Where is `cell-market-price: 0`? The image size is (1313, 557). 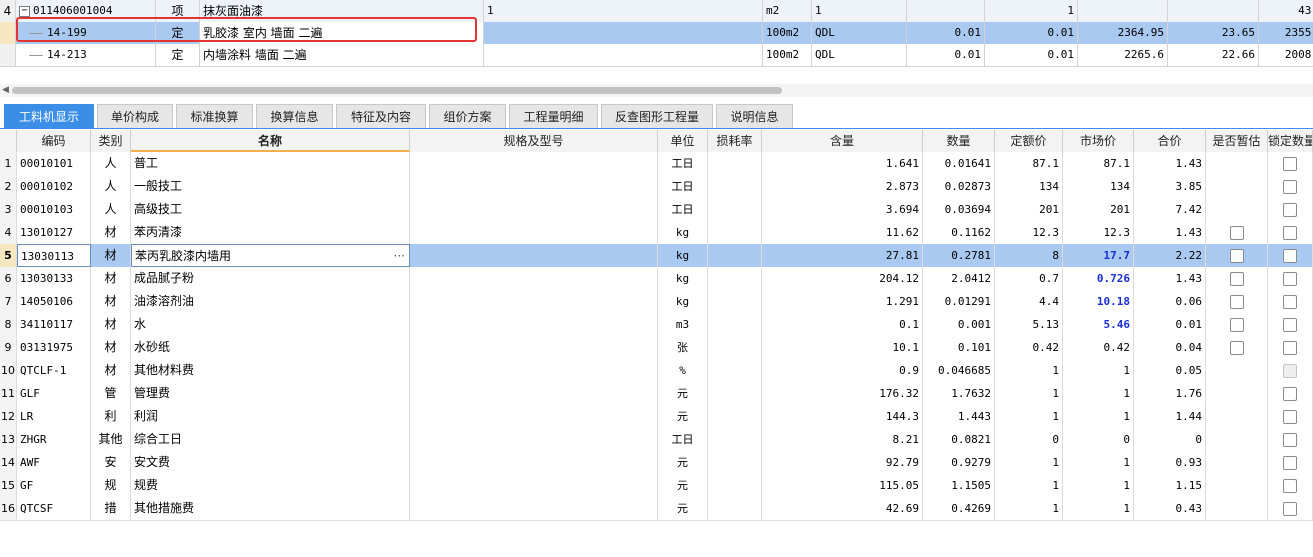 cell-market-price: 0 is located at coordinates (1098, 439).